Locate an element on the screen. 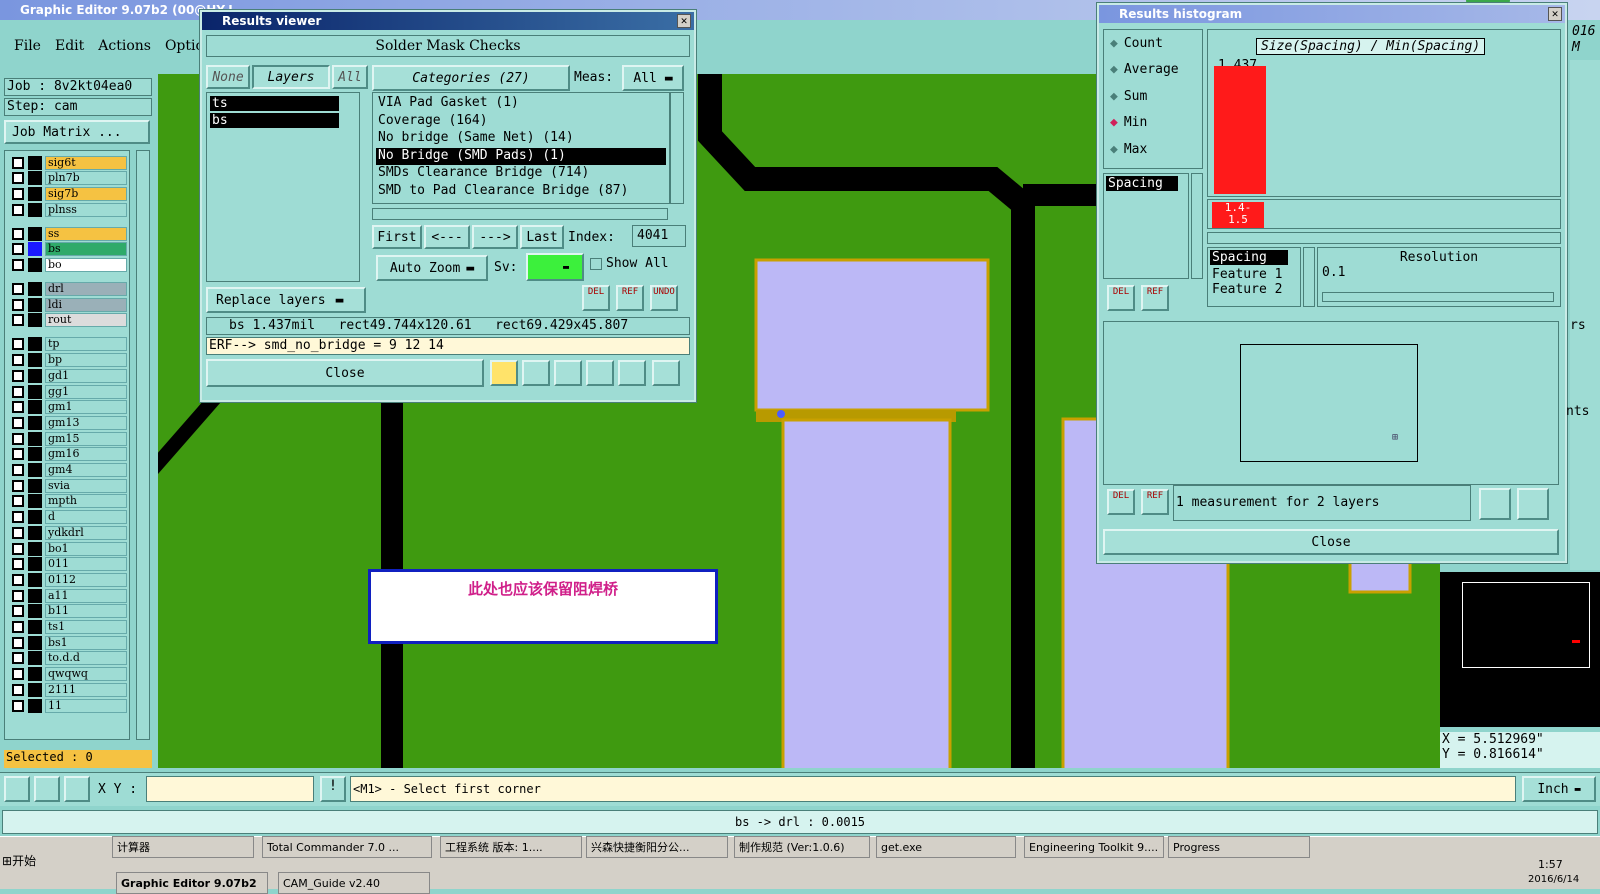 The height and width of the screenshot is (894, 1600). replace-layers-button: Replace layers ▬ is located at coordinates (286, 300).